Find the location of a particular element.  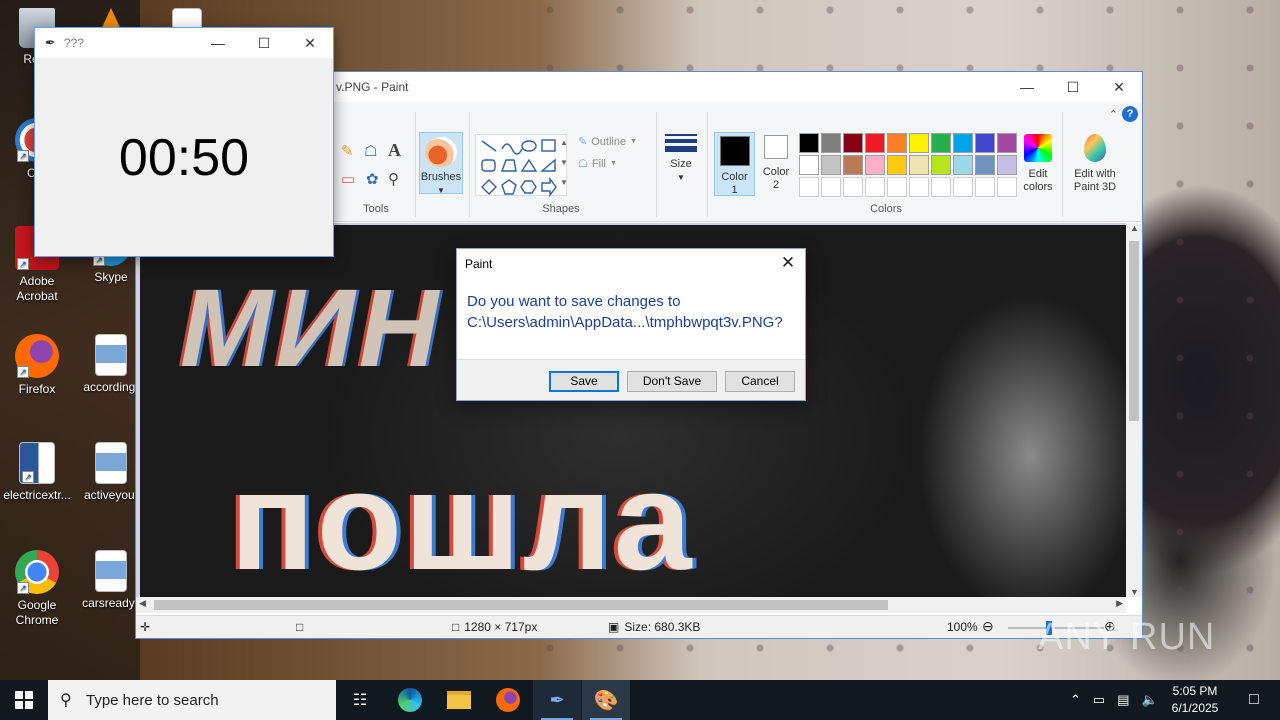

dialog-close-button: ✕ is located at coordinates (788, 263).